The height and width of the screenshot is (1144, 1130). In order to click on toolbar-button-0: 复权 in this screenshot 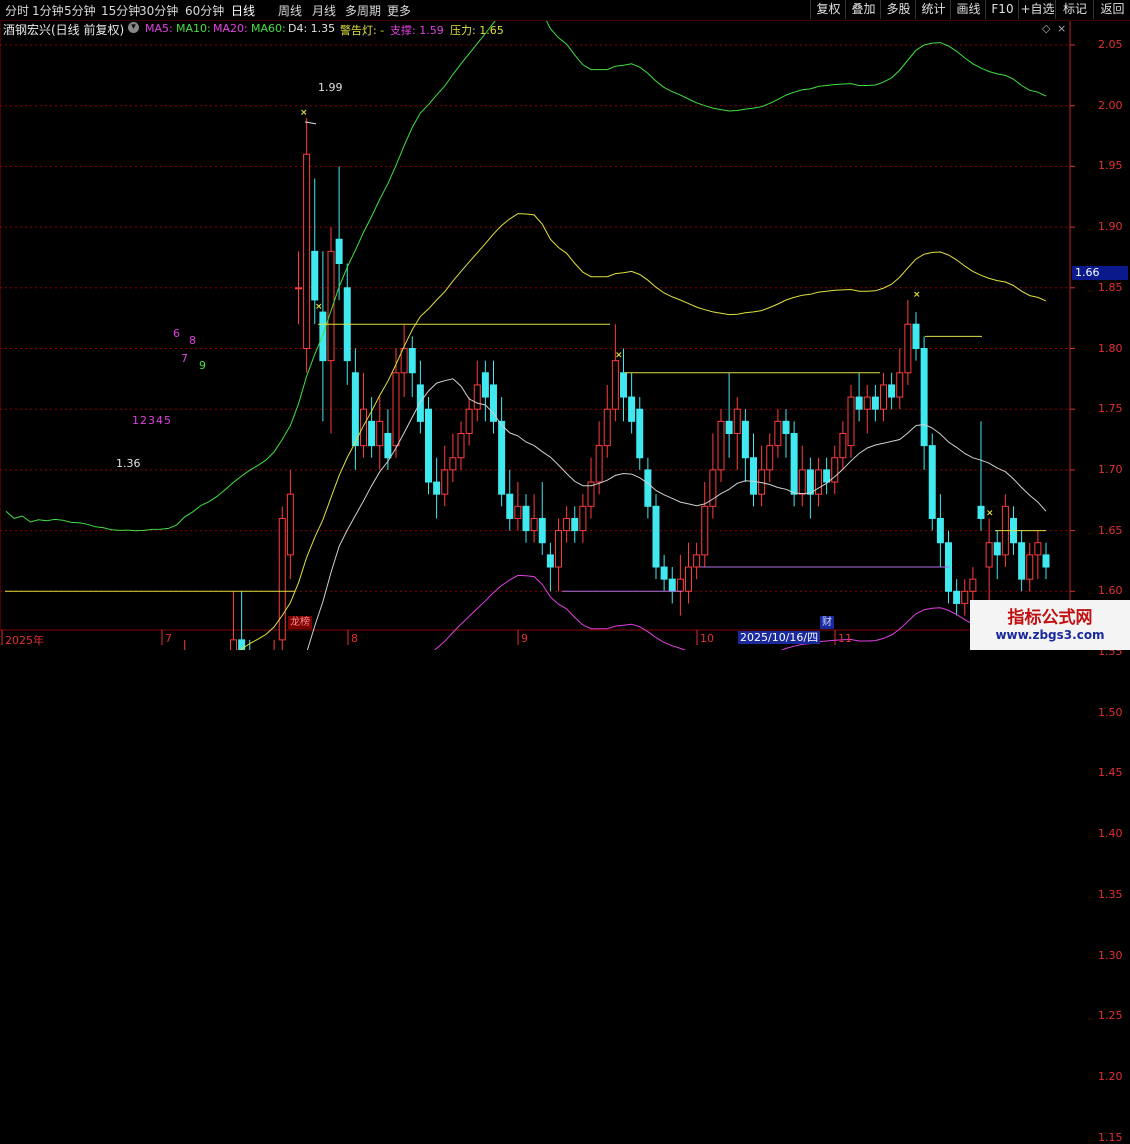, I will do `click(828, 9)`.